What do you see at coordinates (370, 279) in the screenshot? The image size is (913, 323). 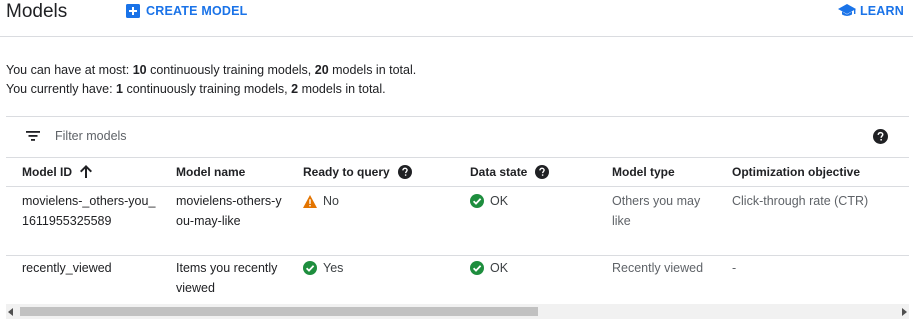 I see `ready-to-query-cell: Yes` at bounding box center [370, 279].